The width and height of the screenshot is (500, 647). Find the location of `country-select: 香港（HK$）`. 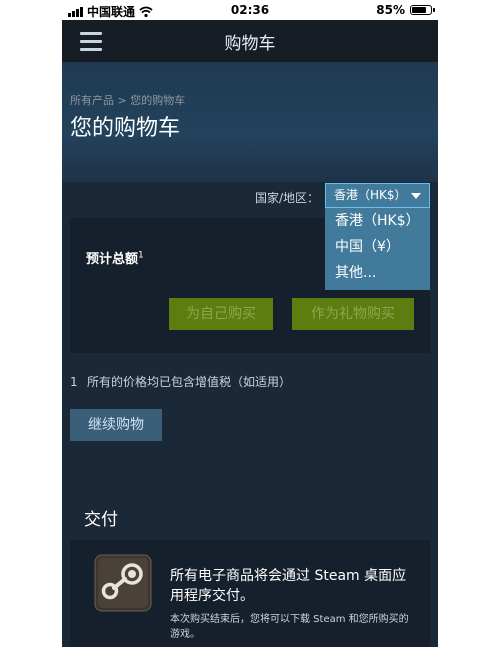

country-select: 香港（HK$） is located at coordinates (377, 195).